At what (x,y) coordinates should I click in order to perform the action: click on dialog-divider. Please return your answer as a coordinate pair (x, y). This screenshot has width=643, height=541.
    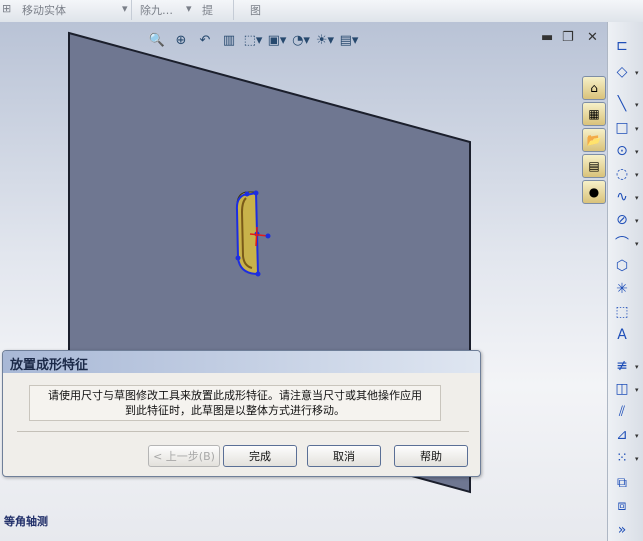
    Looking at the image, I should click on (243, 431).